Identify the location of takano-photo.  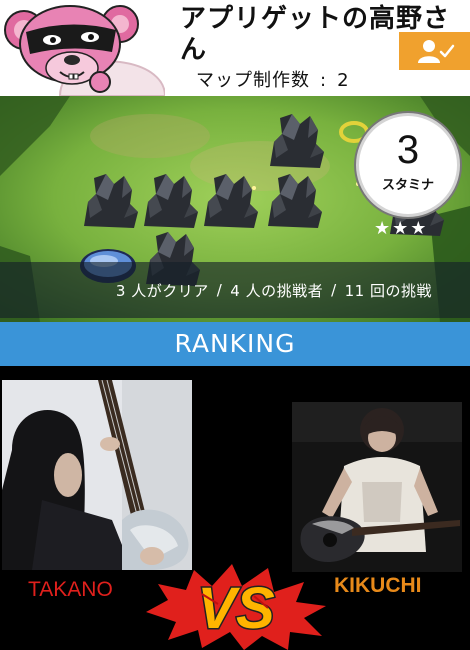
(97, 475).